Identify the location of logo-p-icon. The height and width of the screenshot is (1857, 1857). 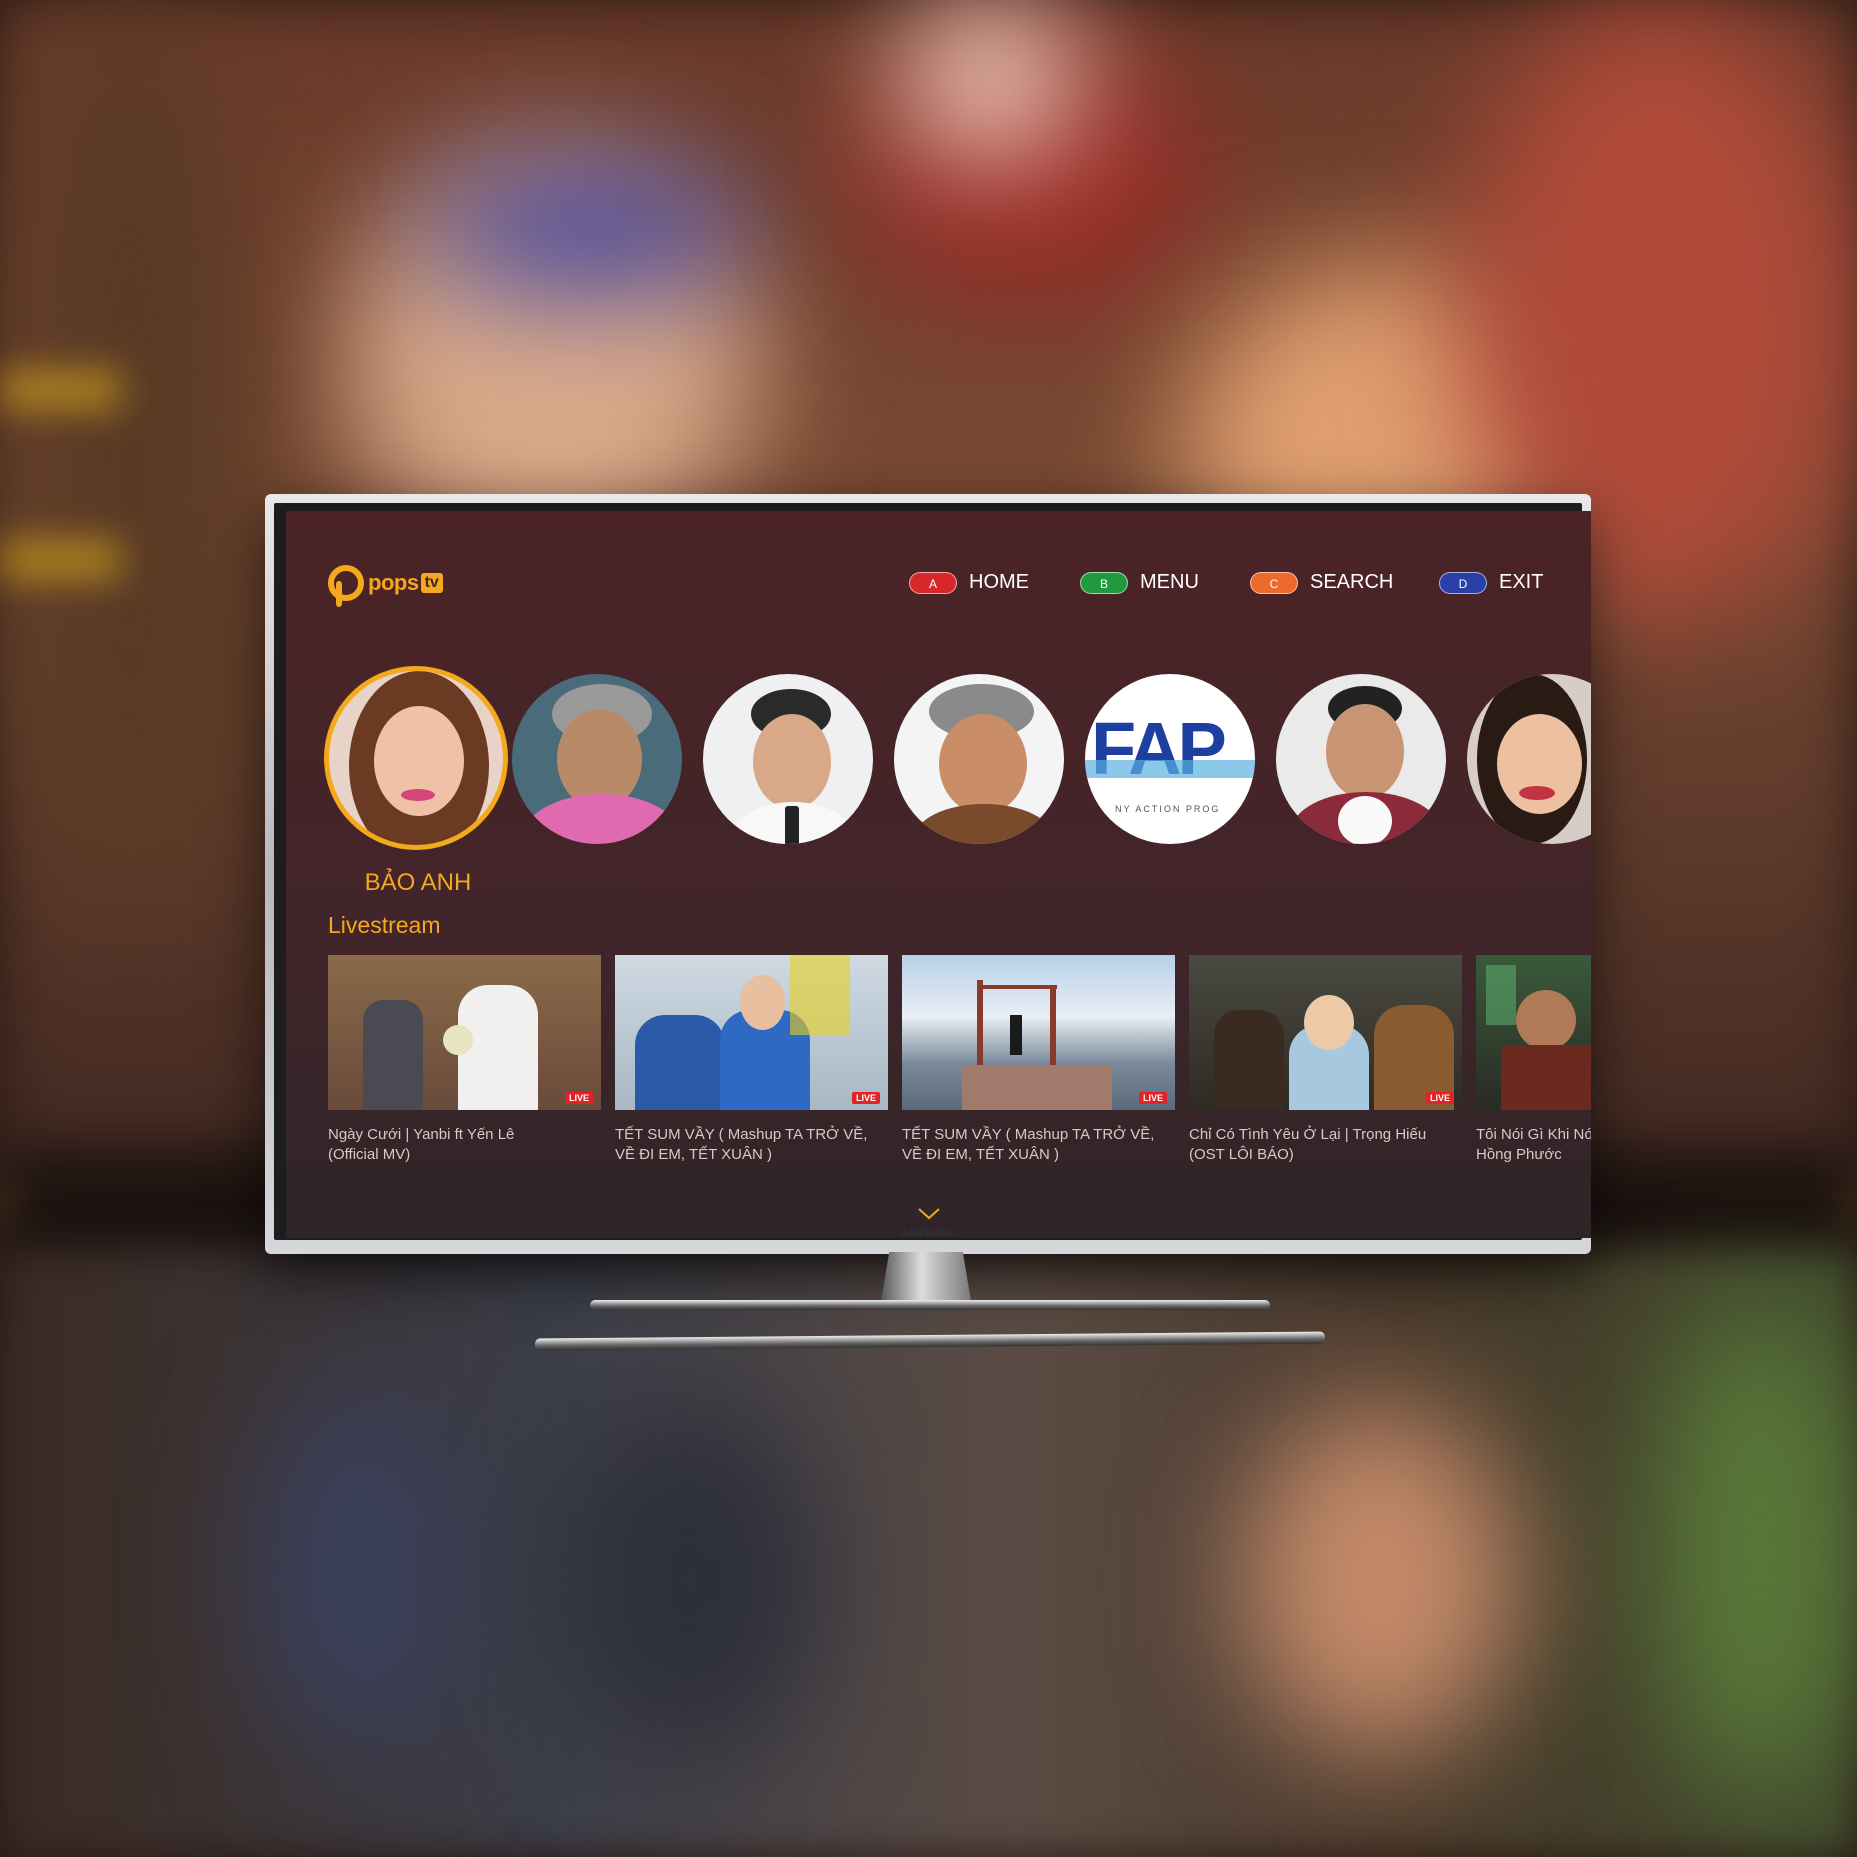
(346, 586).